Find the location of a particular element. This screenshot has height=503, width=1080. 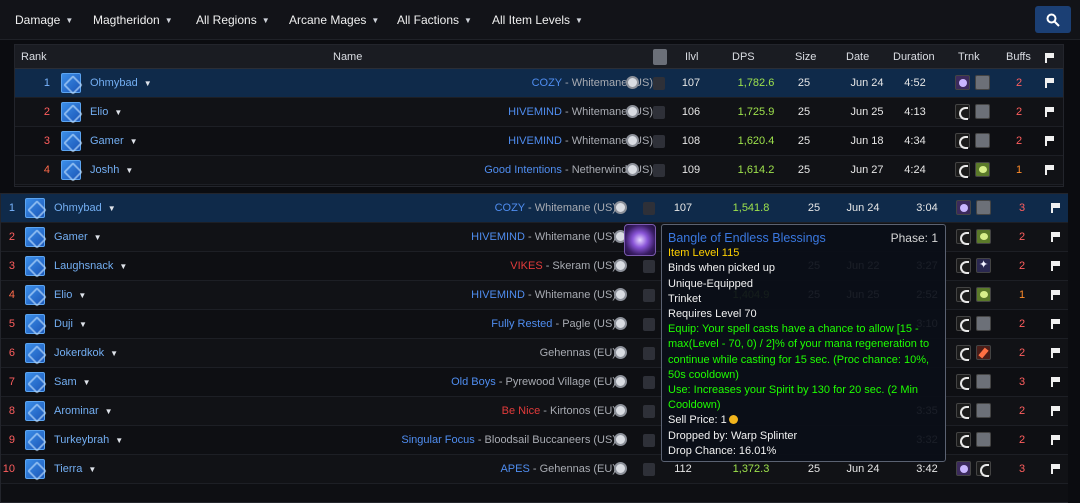

player-name-link: Jokerdkok ▼ is located at coordinates (86, 353).